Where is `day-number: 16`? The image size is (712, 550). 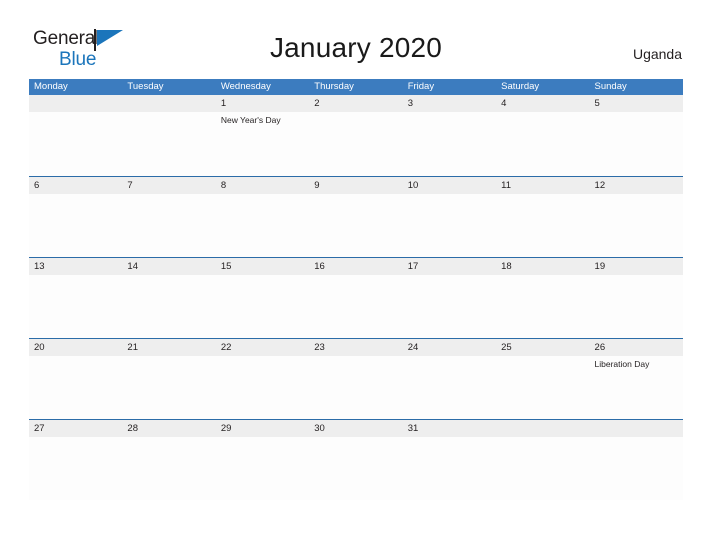
day-number: 16 is located at coordinates (319, 266).